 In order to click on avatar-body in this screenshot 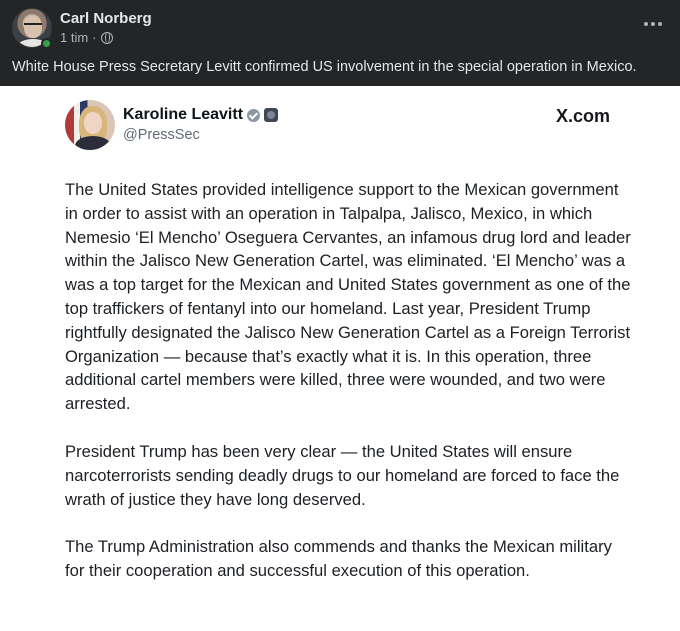, I will do `click(93, 143)`.